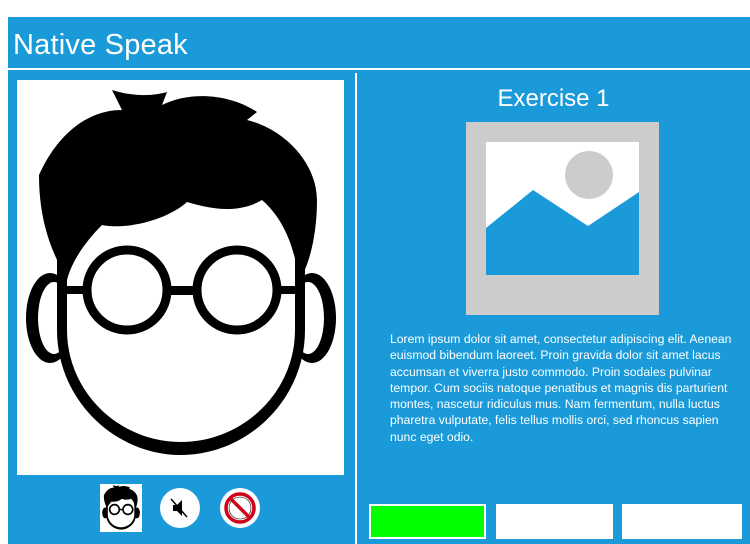  I want to click on avatar-thumbnail-icon, so click(121, 507).